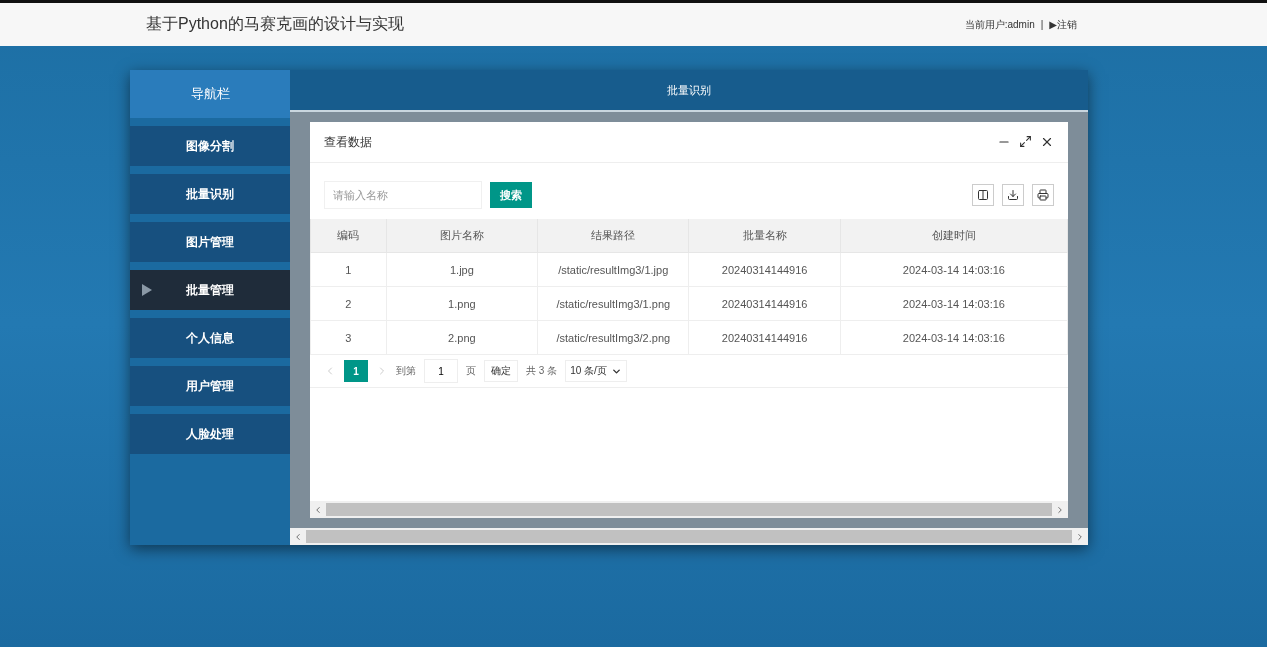 The height and width of the screenshot is (647, 1267). I want to click on export-button, so click(1013, 195).